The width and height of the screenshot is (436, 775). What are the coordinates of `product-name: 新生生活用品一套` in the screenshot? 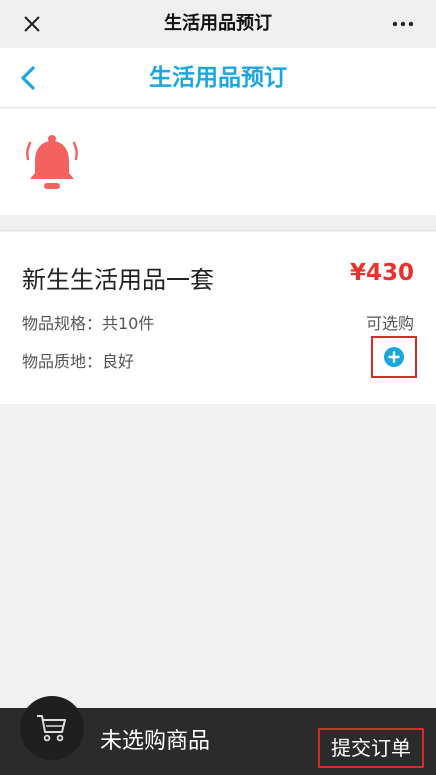 It's located at (118, 280).